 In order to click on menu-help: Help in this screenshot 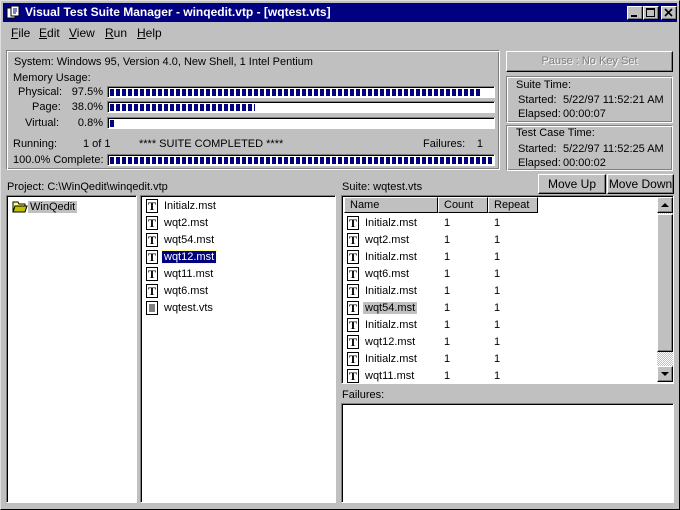, I will do `click(149, 33)`.